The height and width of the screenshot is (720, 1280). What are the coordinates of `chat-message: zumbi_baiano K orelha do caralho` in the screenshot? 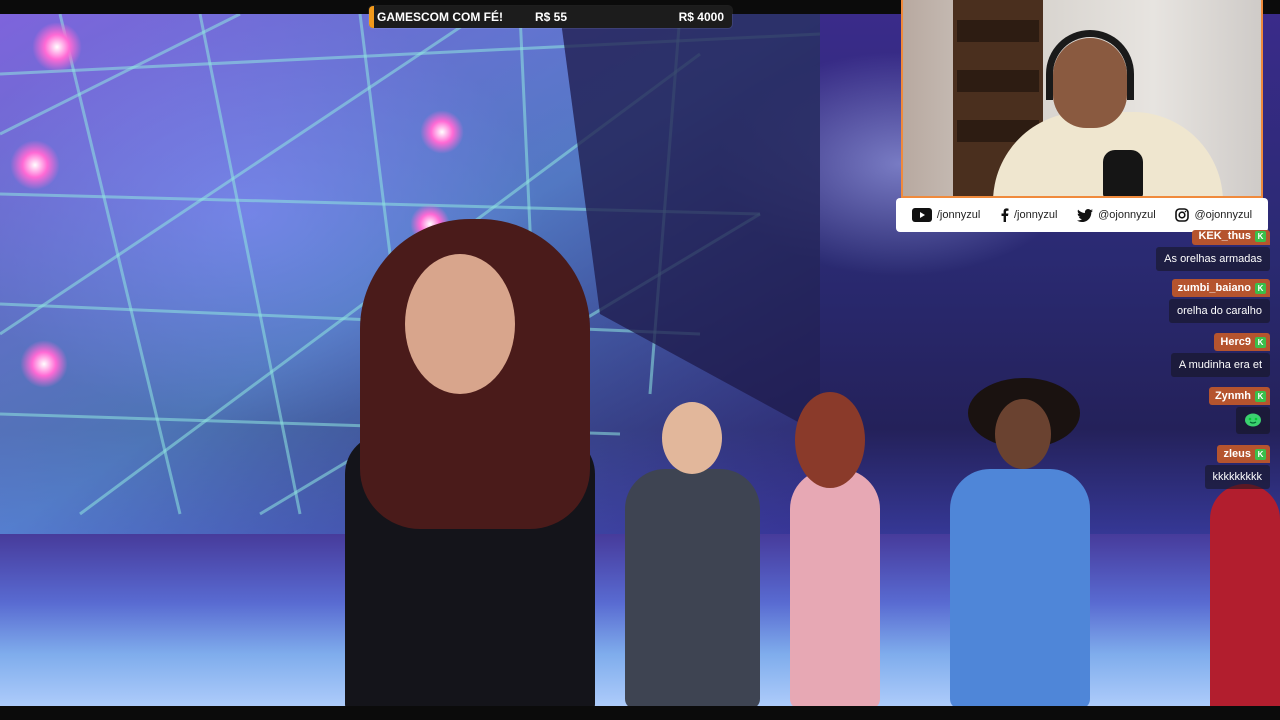 It's located at (1219, 300).